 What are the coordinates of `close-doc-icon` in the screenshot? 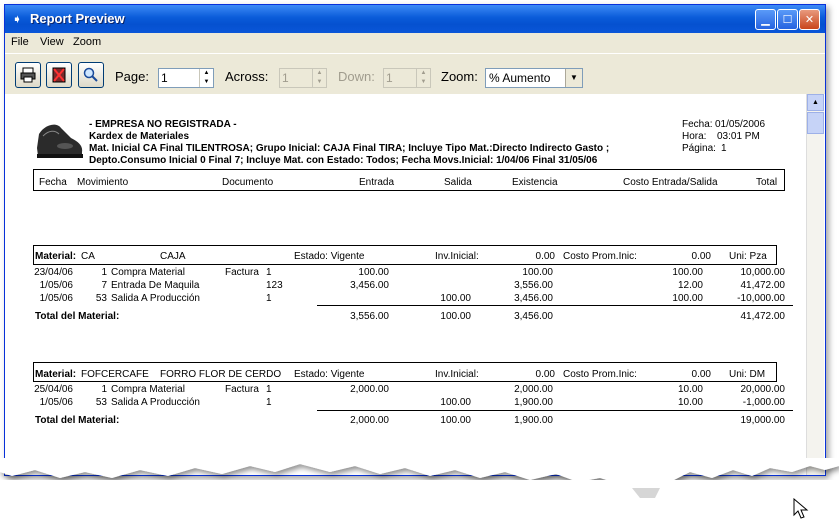 It's located at (59, 75).